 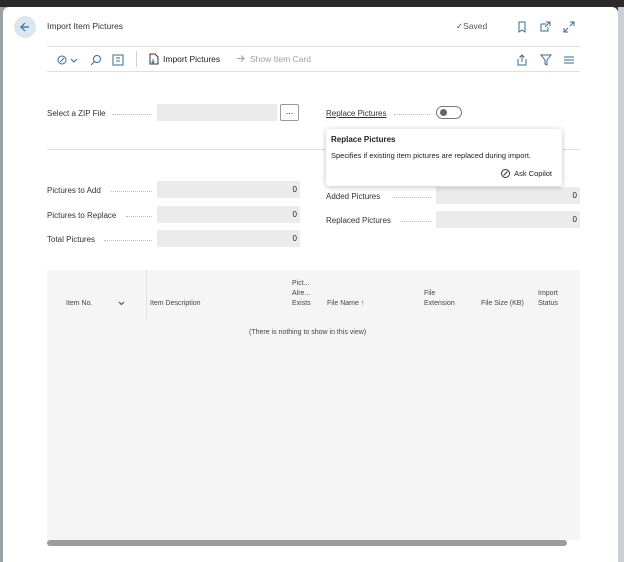 What do you see at coordinates (308, 332) in the screenshot?
I see `empty-grid-message: (There is nothing to show in this view)` at bounding box center [308, 332].